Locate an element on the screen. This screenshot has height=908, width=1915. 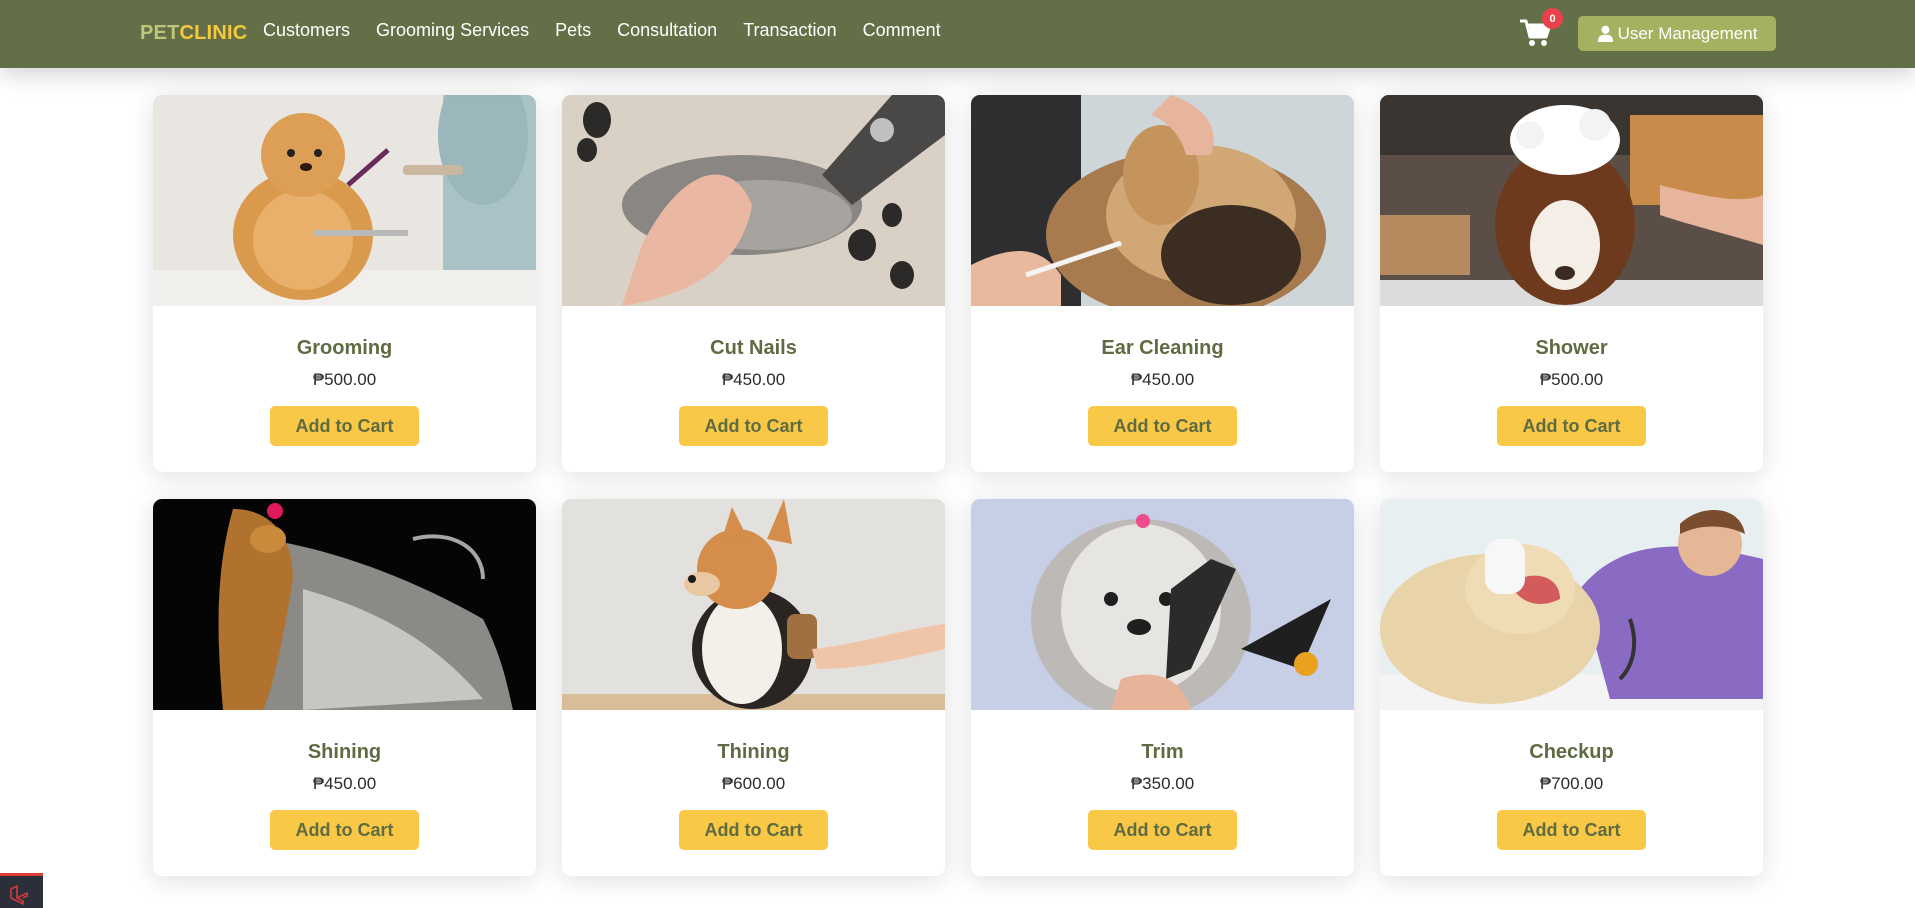
service-title: Ear Cleaning is located at coordinates (1162, 348).